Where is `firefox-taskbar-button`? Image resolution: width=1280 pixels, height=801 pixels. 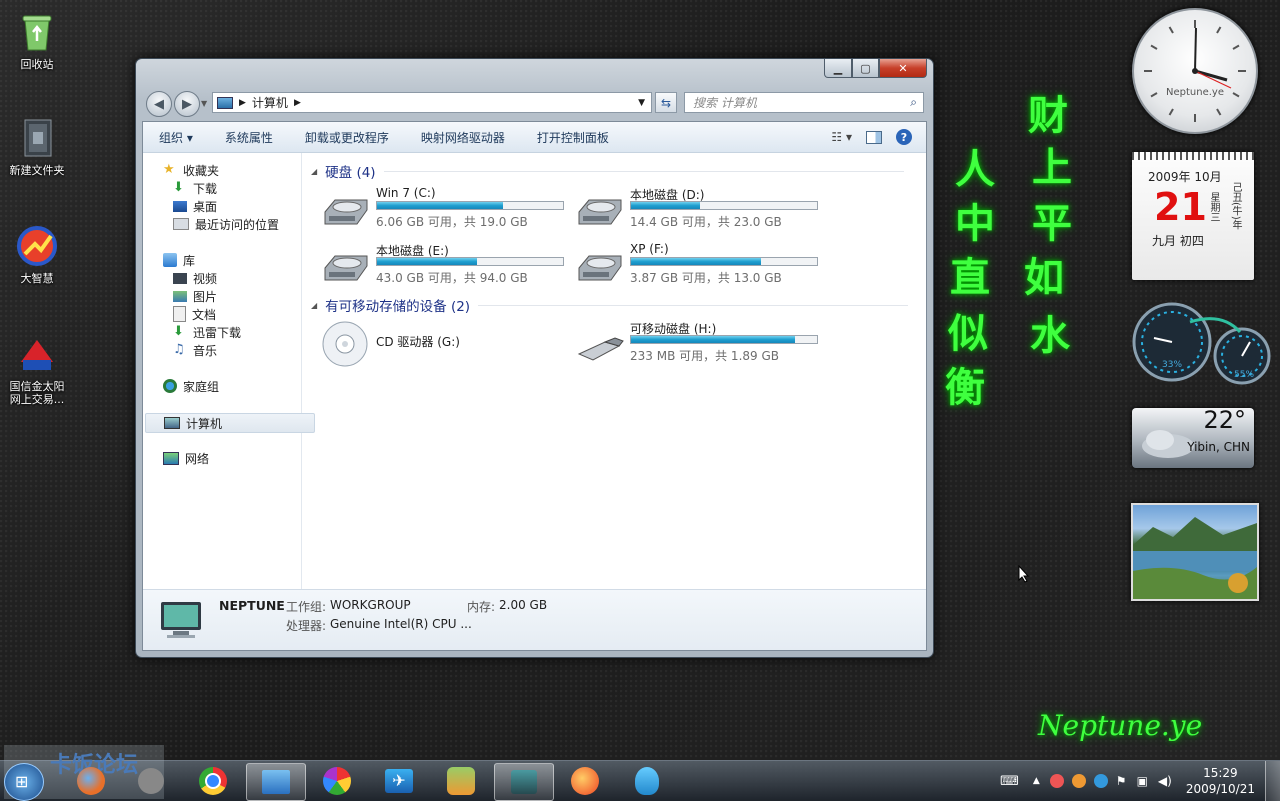
firefox-taskbar-button is located at coordinates (91, 781).